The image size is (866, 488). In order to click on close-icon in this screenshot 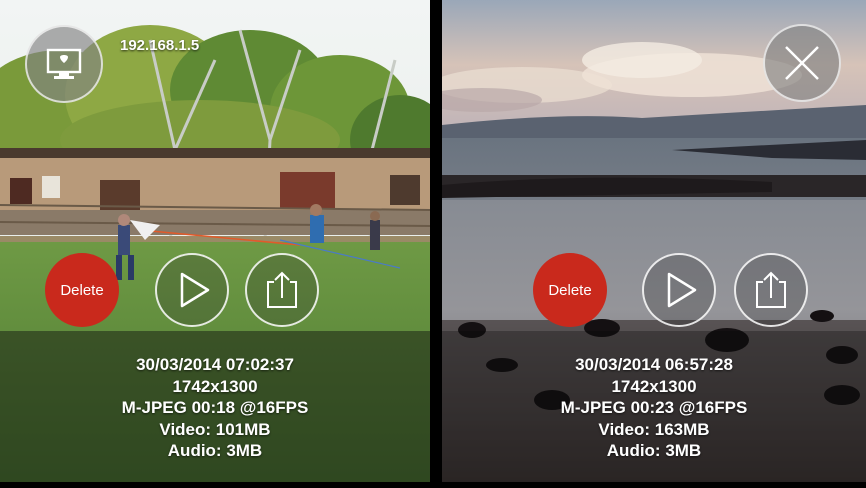, I will do `click(802, 63)`.